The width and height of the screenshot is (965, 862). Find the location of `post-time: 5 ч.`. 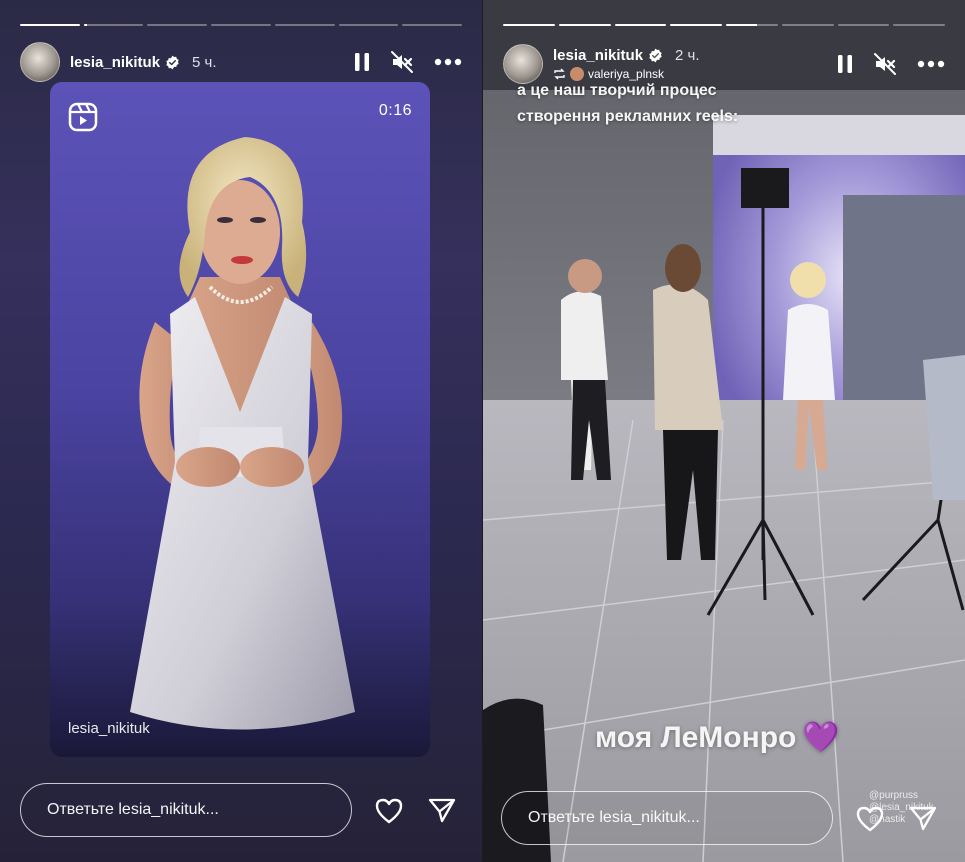

post-time: 5 ч. is located at coordinates (204, 62).